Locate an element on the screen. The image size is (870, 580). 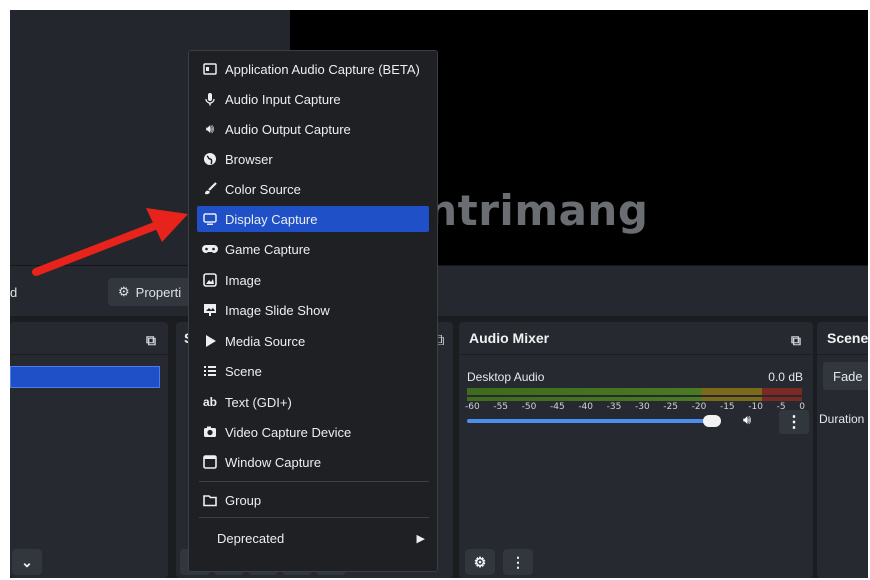
menu-item-label: Application Audio Capture (BETA) is located at coordinates (322, 69).